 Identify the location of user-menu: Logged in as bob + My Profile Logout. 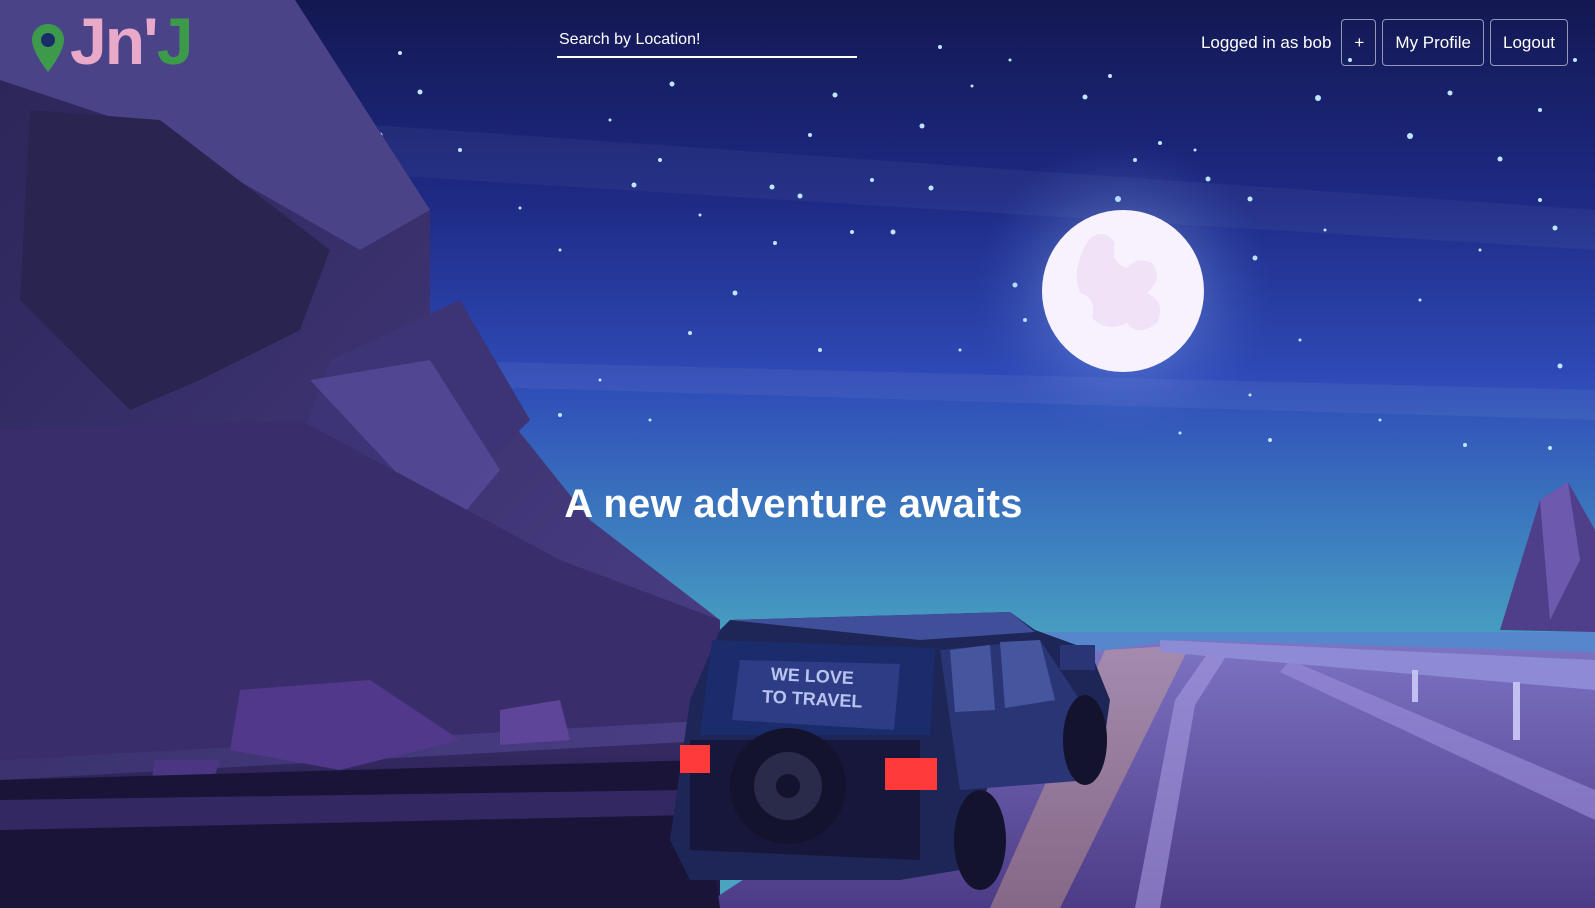
(1384, 42).